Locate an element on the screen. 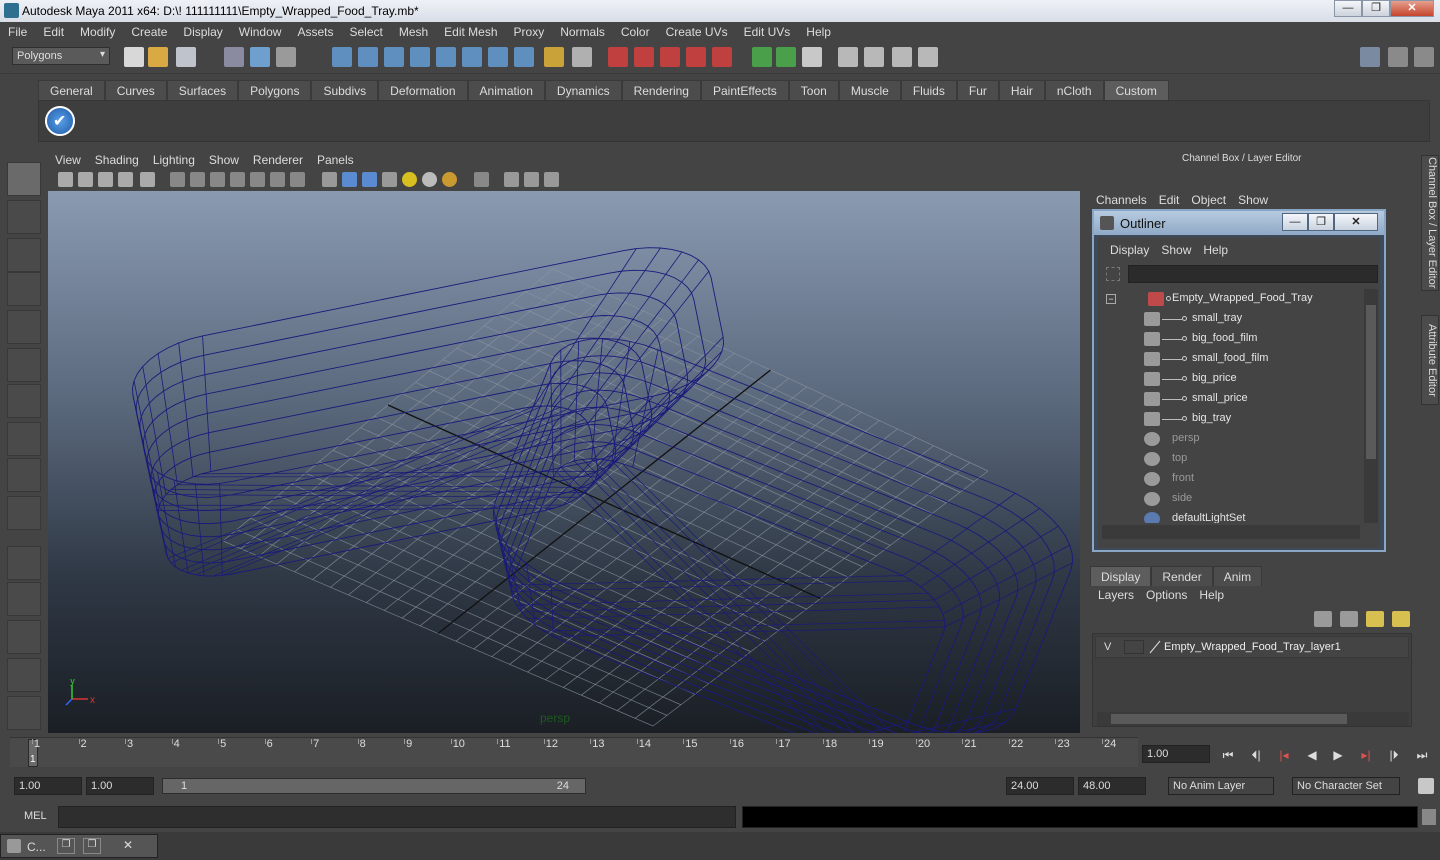  two-d-pan-icon is located at coordinates (147, 179).